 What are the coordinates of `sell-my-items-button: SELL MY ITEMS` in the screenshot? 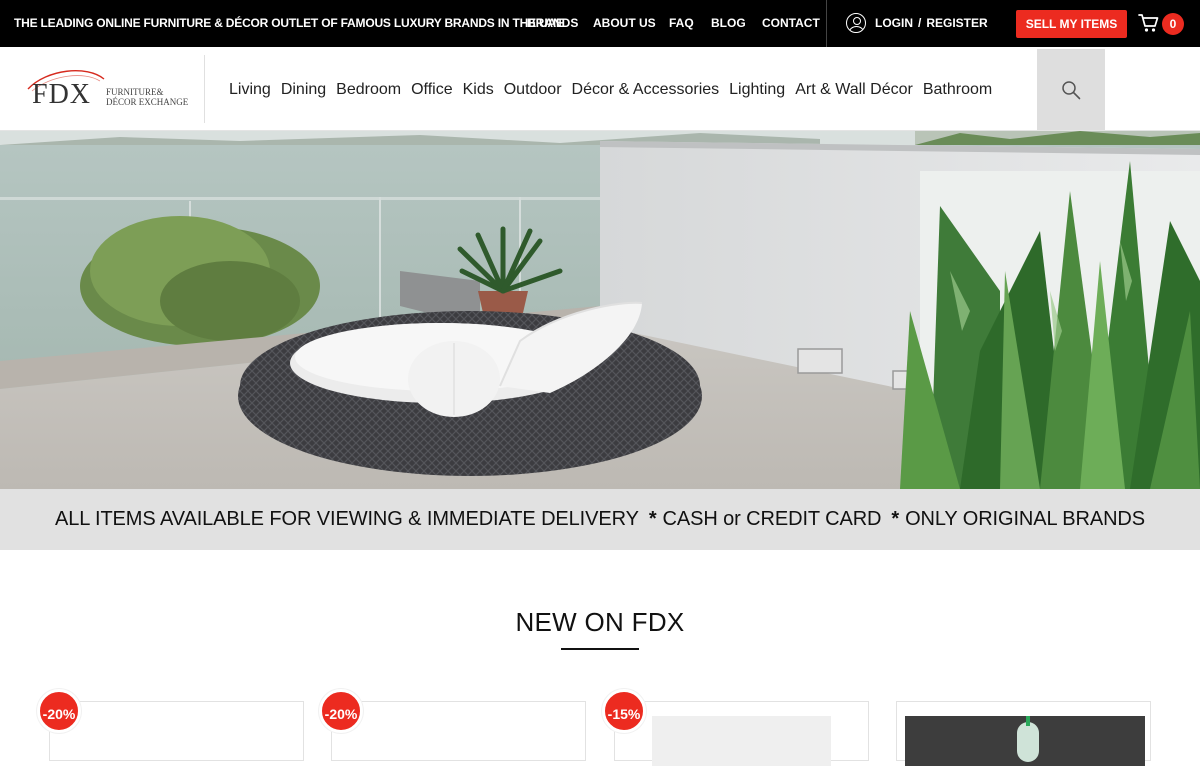 It's located at (1071, 24).